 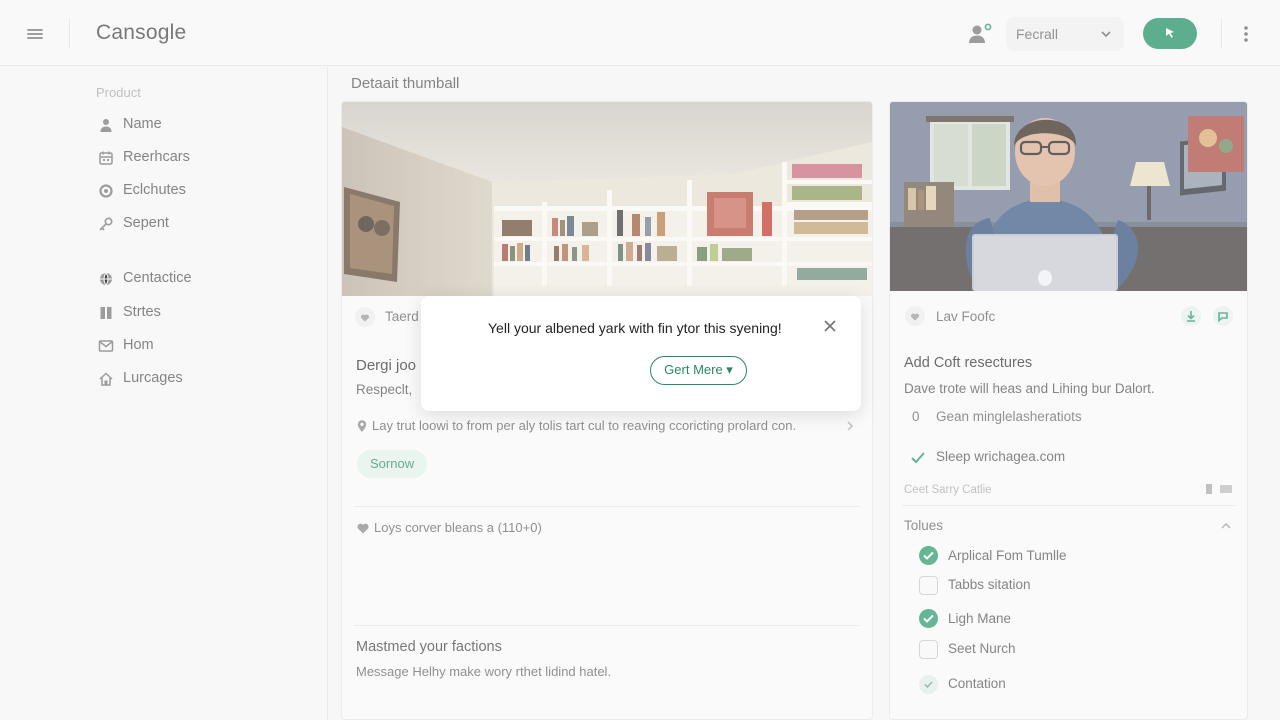 I want to click on get-more-button: Gert Mere ▾, so click(x=698, y=370).